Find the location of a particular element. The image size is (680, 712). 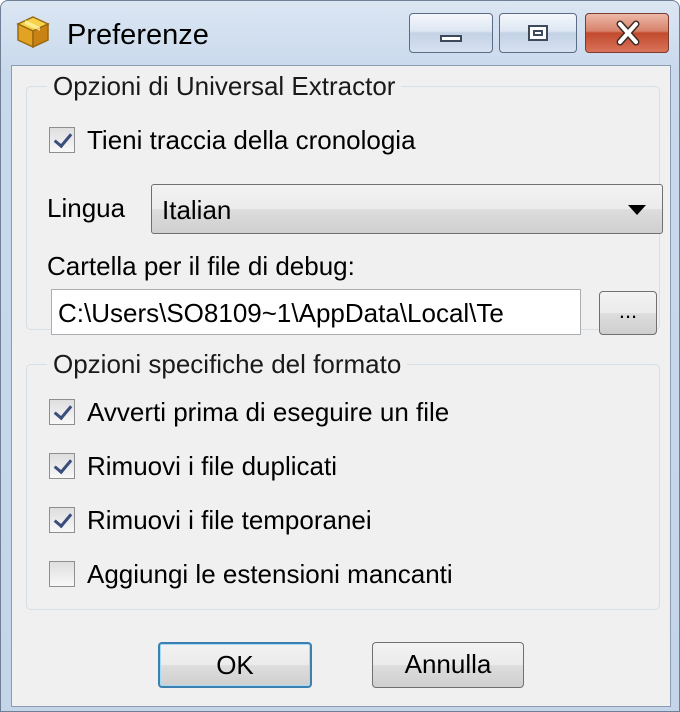

add-extensions-option: Aggiungi le estensioni mancanti is located at coordinates (251, 574).